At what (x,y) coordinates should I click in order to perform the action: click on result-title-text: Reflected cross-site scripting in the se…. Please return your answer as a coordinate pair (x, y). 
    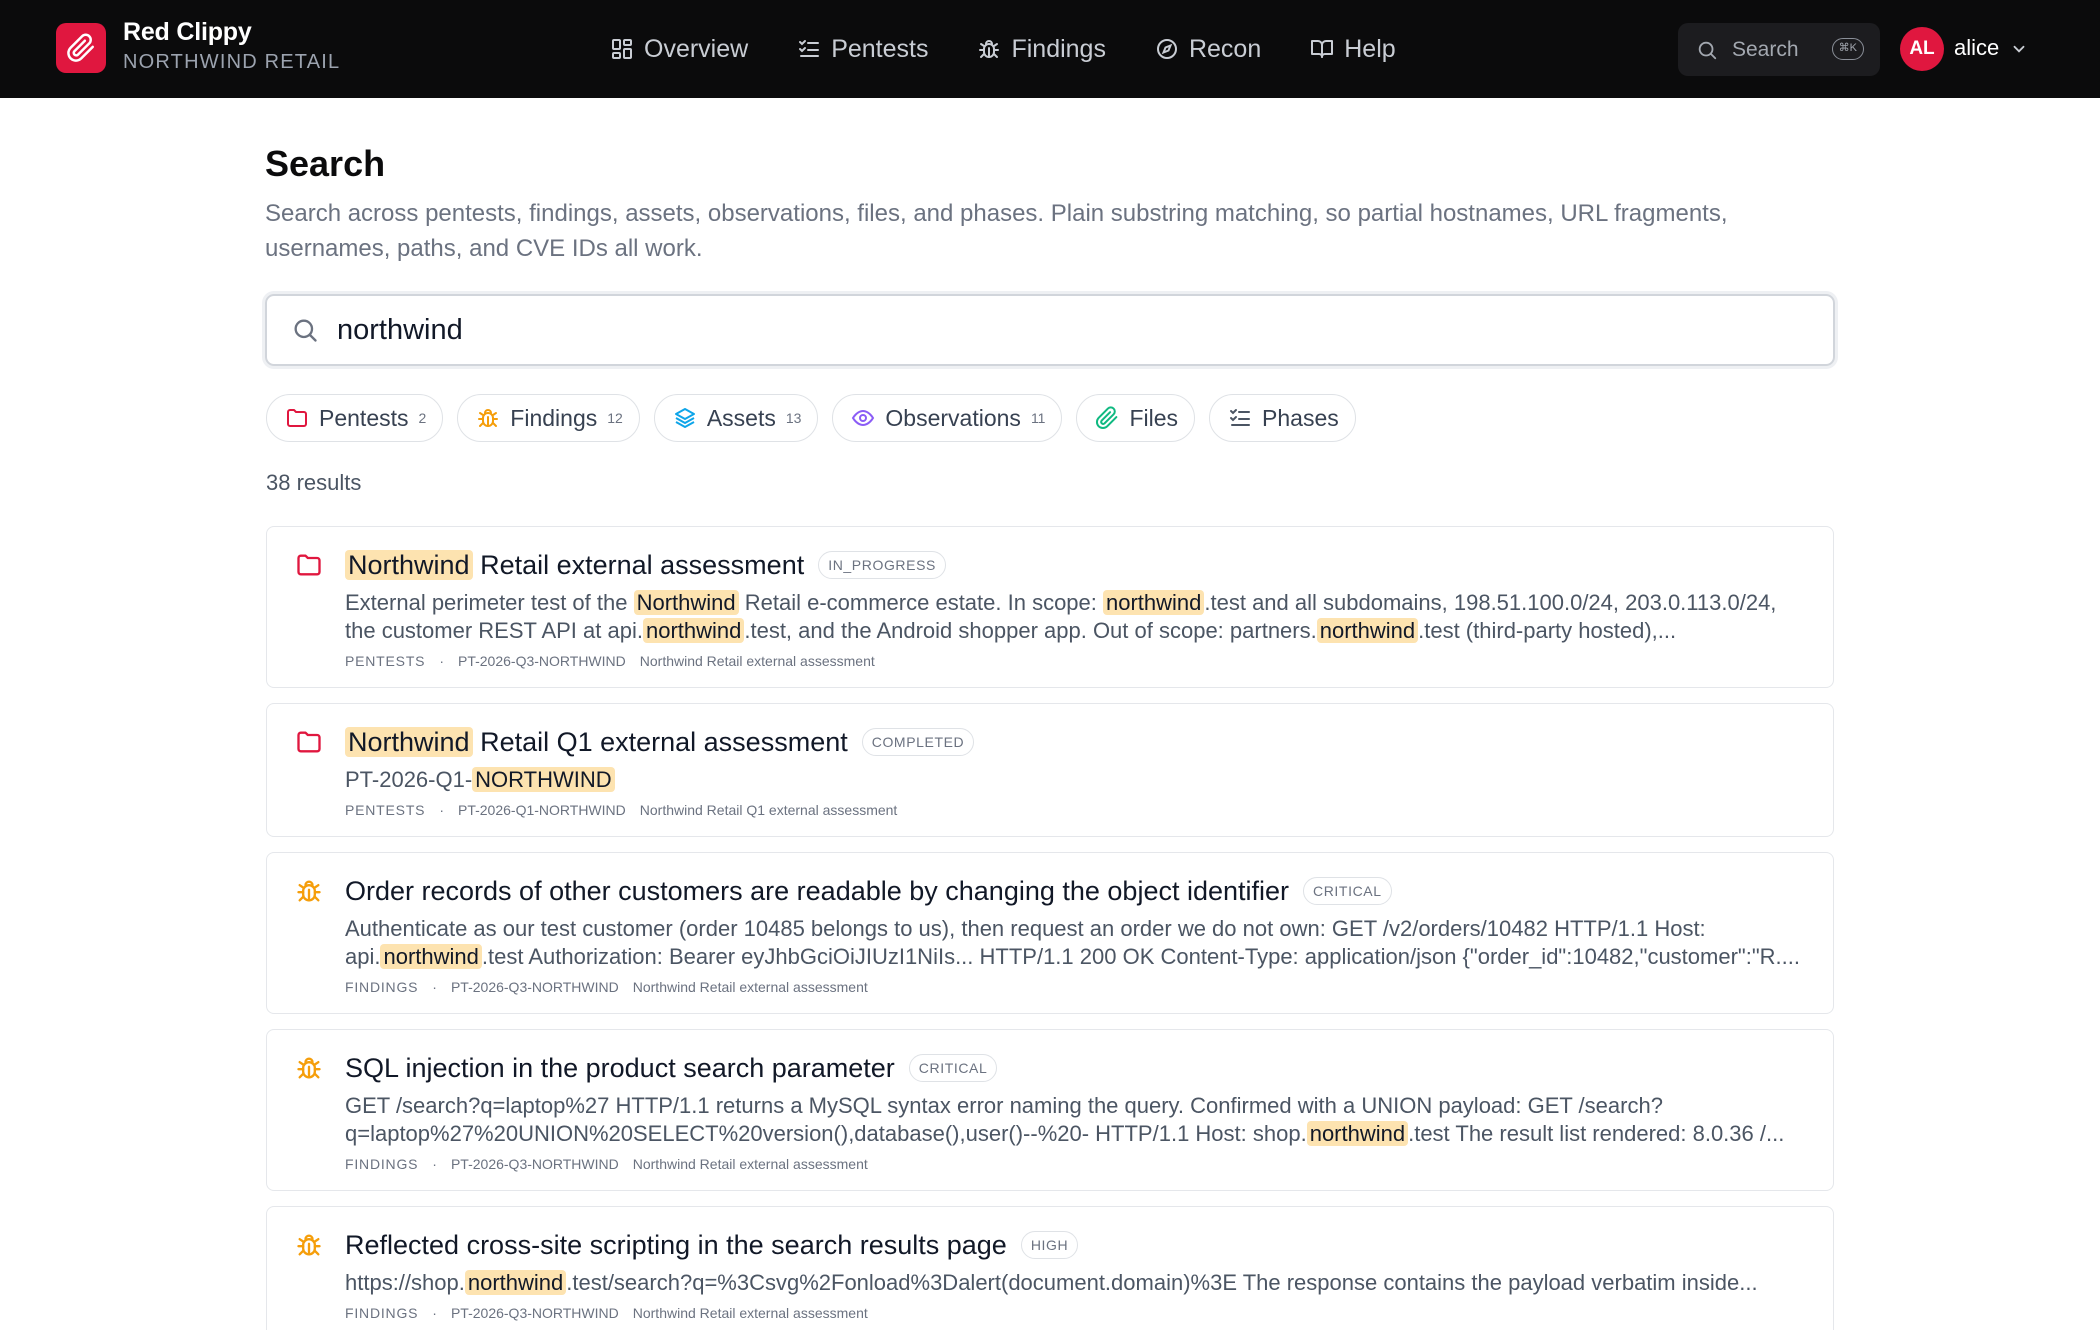
    Looking at the image, I should click on (676, 1245).